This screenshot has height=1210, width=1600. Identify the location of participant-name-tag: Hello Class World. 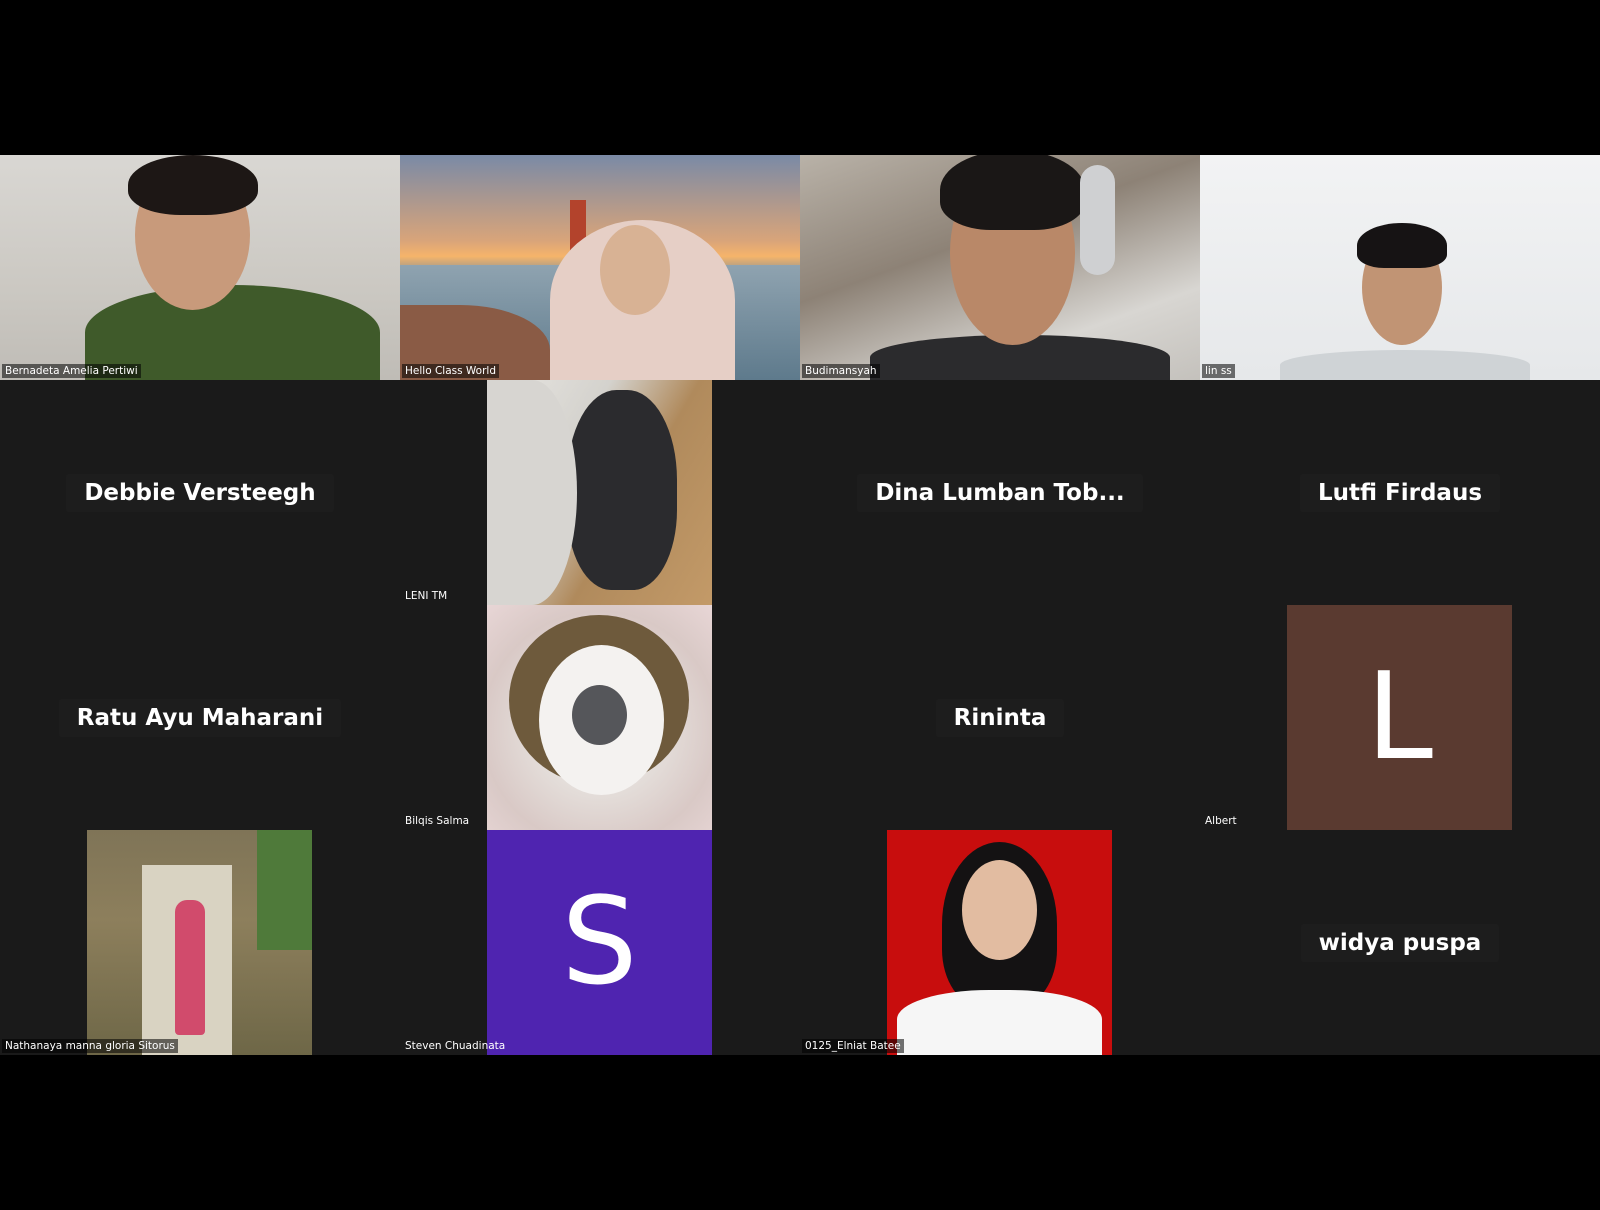
(451, 371).